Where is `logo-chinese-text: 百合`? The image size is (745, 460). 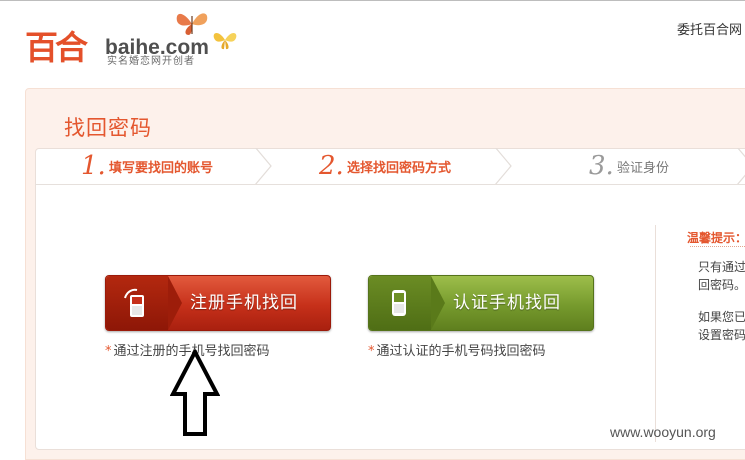 logo-chinese-text: 百合 is located at coordinates (56, 47).